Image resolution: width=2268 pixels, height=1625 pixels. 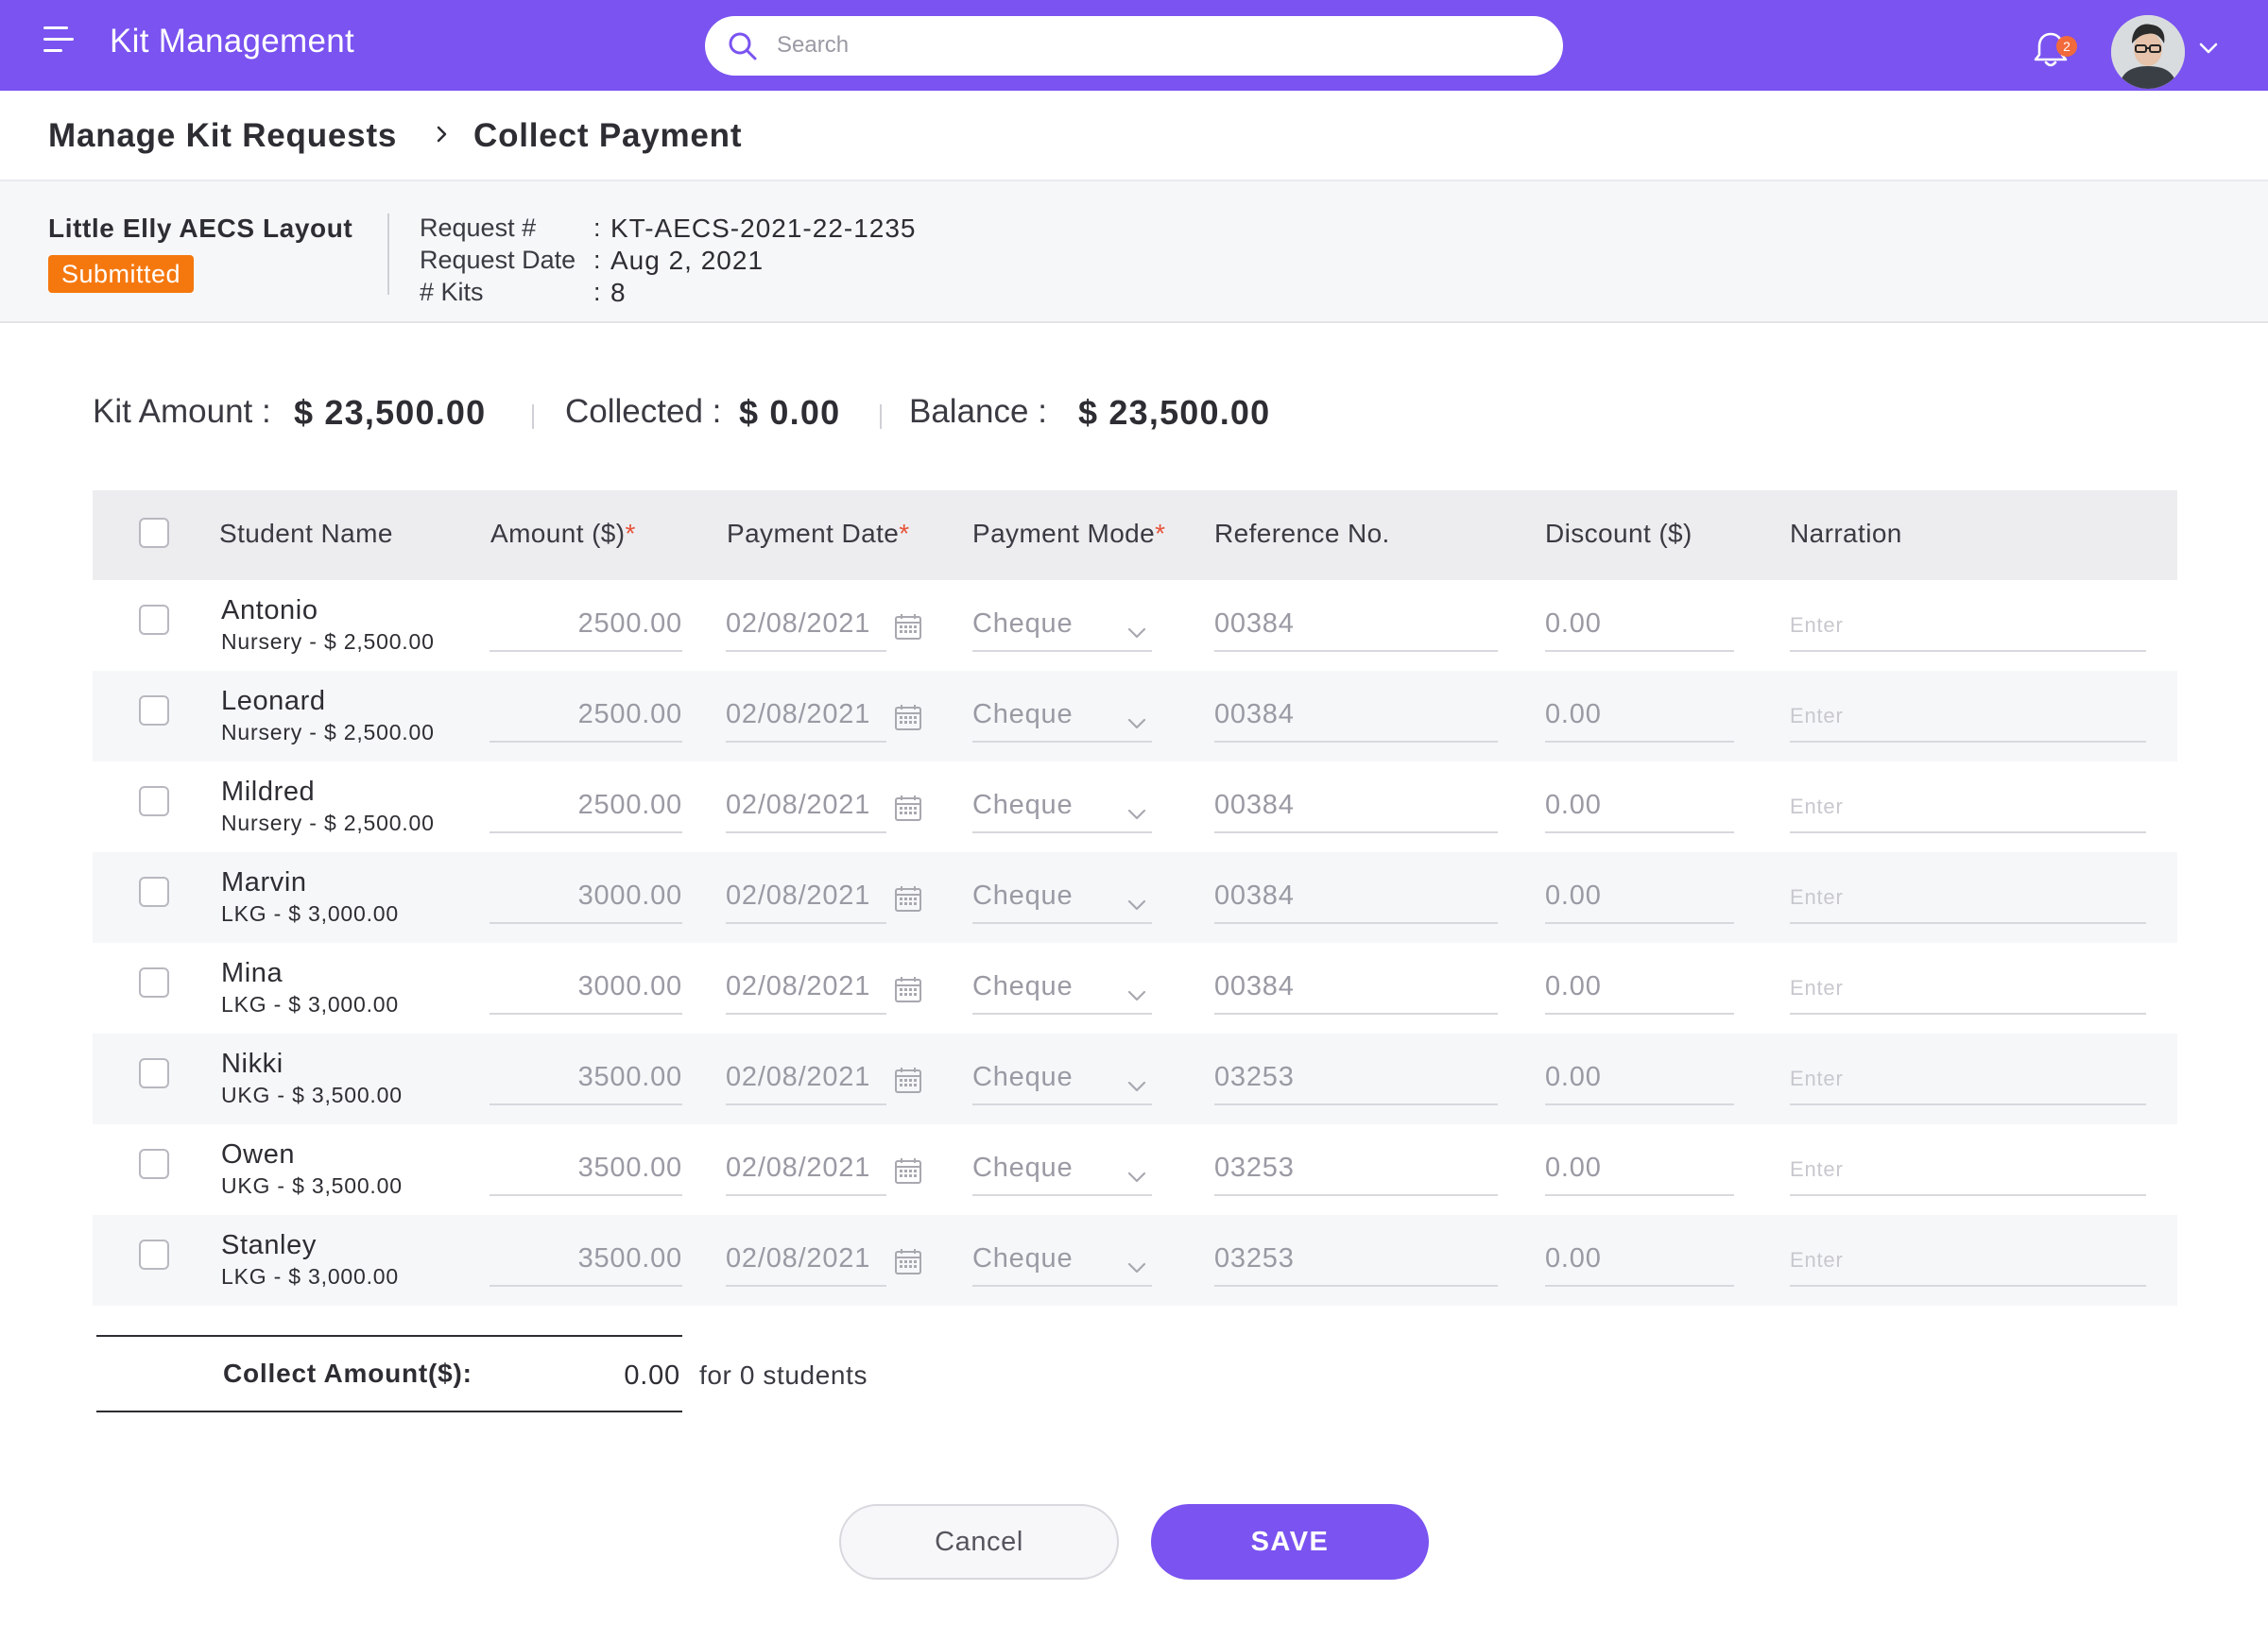 What do you see at coordinates (618, 292) in the screenshot?
I see `kits-value: 8` at bounding box center [618, 292].